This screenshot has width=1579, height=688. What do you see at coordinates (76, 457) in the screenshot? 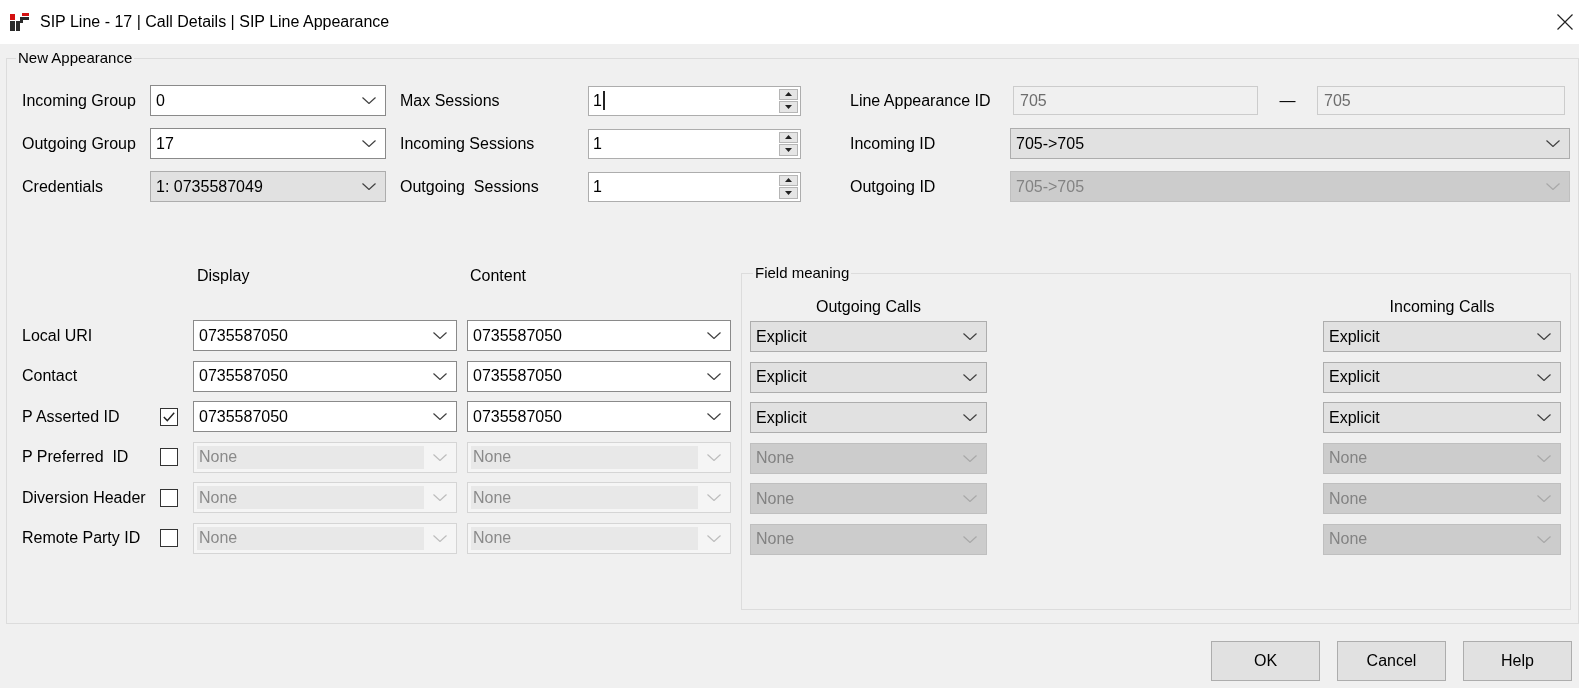
I see `field-label: P Preferred ID` at bounding box center [76, 457].